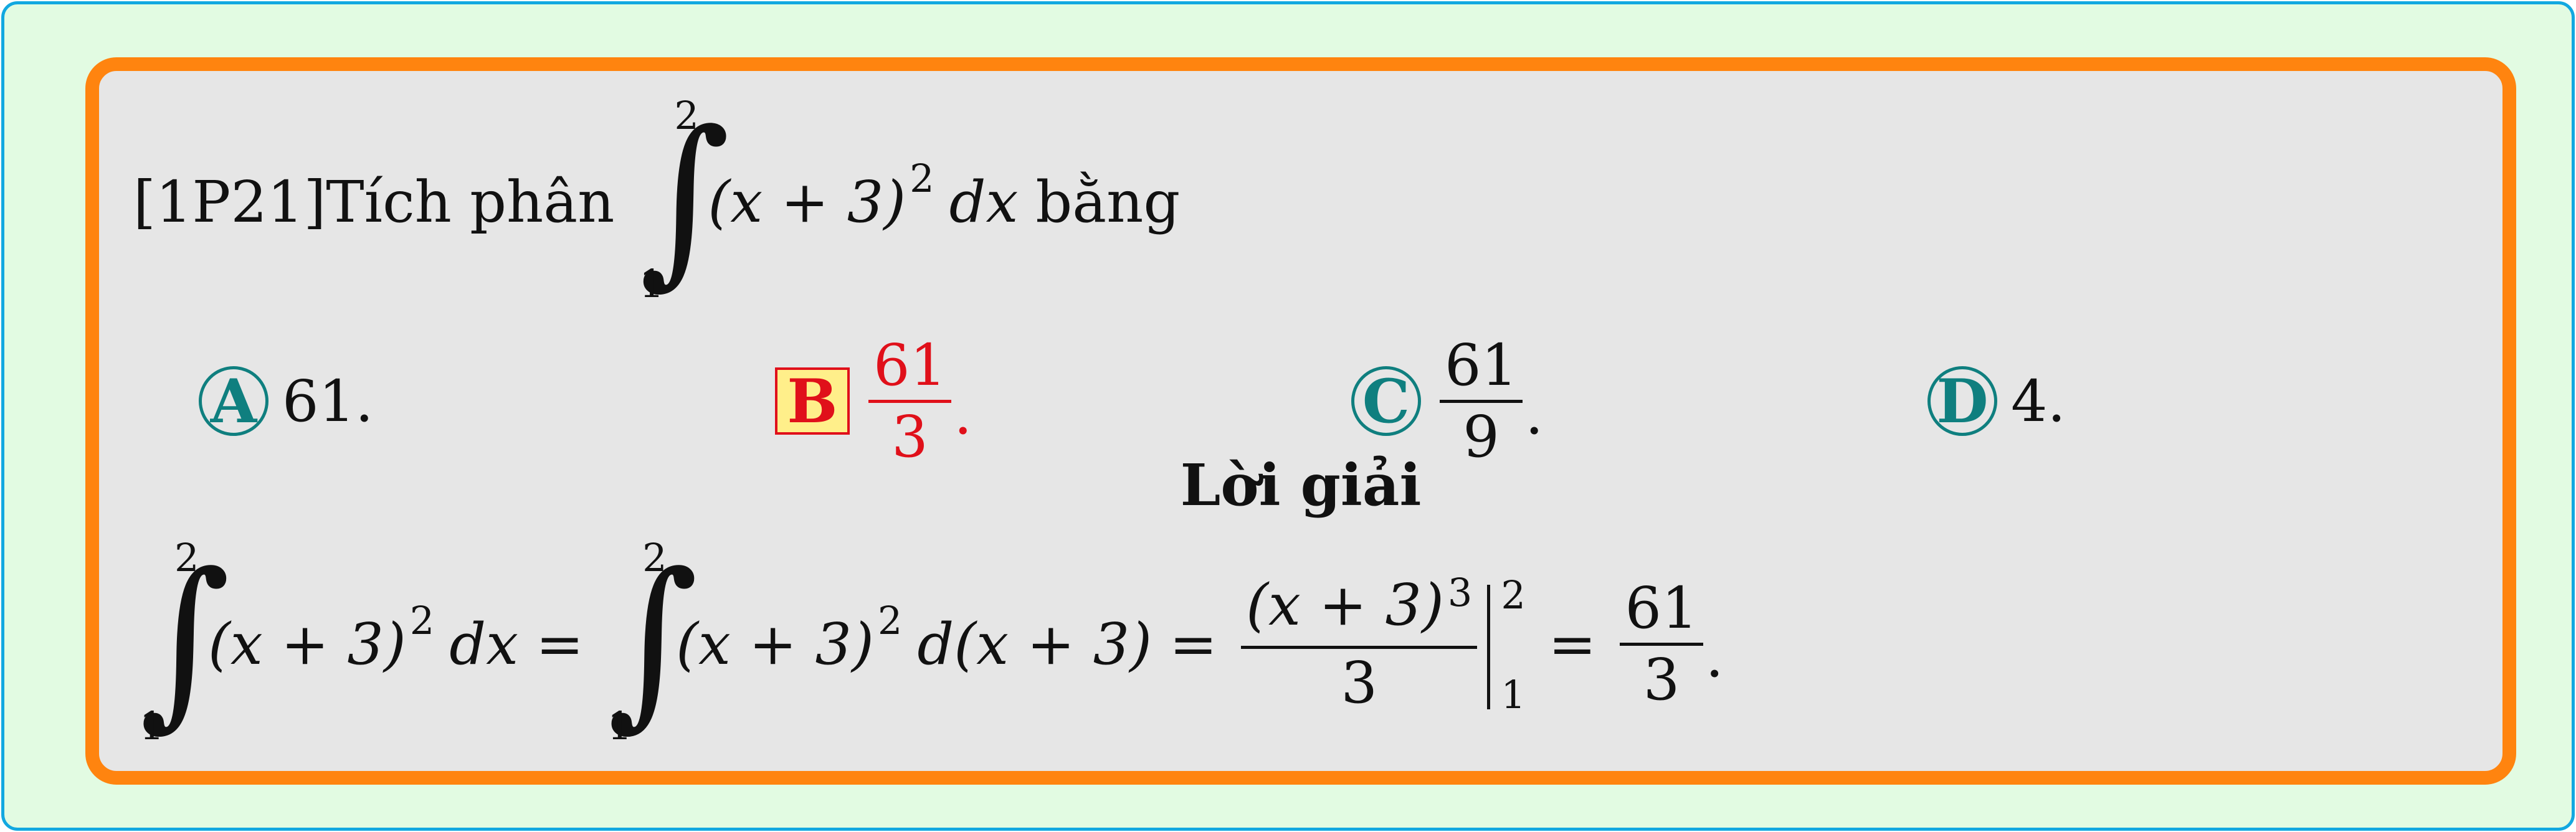 The width and height of the screenshot is (2576, 832). Describe the element at coordinates (1962, 402) in the screenshot. I see `option-d-marker: D` at that location.